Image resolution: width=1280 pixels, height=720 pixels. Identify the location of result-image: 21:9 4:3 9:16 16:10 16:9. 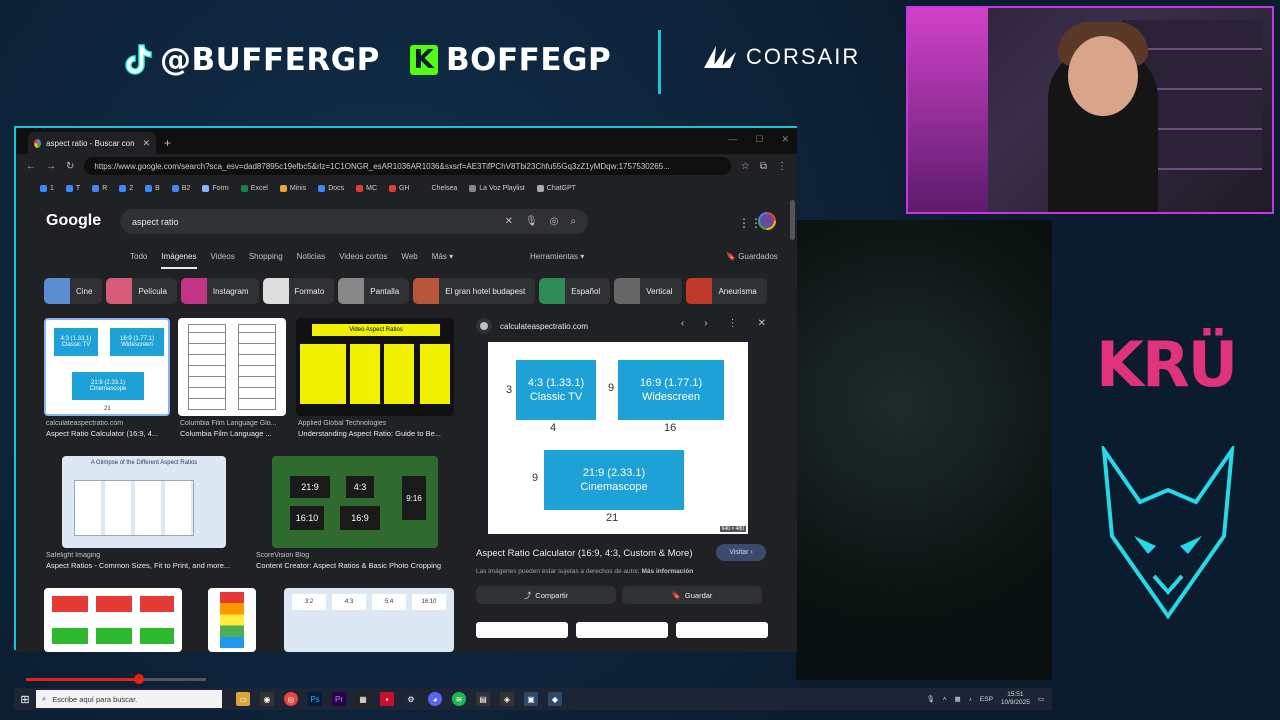
(355, 502).